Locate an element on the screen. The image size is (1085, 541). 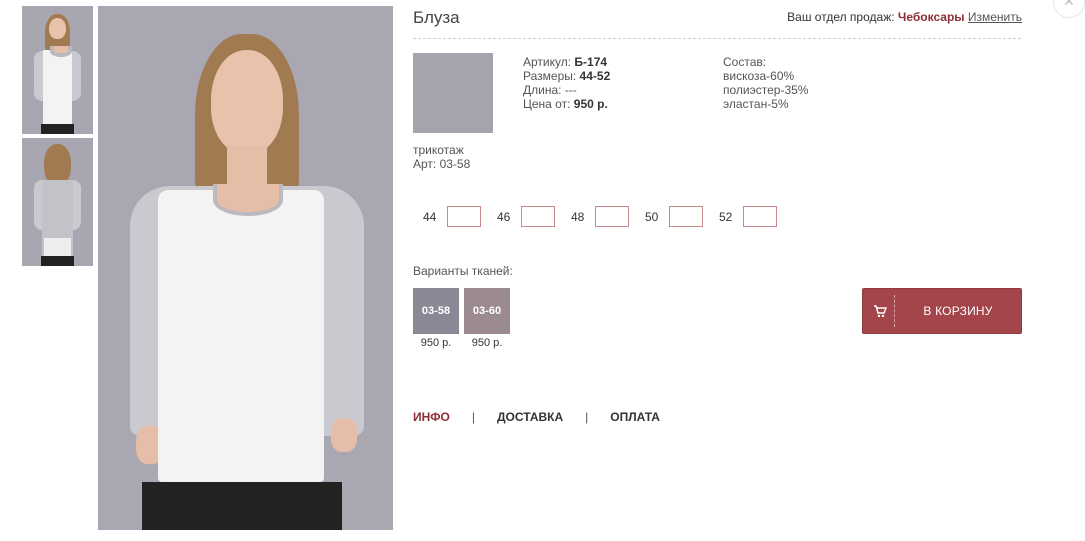
length-row: Длина: --- is located at coordinates (566, 90).